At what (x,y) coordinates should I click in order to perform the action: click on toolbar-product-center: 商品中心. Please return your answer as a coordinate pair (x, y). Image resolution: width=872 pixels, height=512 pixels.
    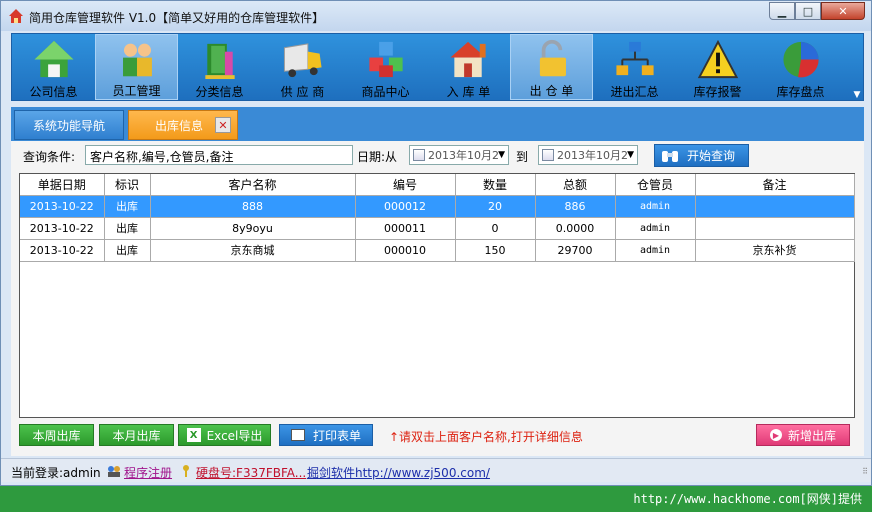
    Looking at the image, I should click on (385, 67).